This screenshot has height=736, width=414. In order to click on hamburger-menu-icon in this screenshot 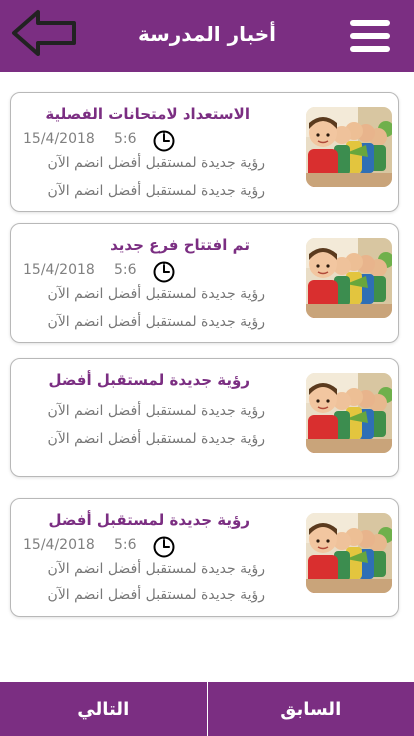, I will do `click(372, 36)`.